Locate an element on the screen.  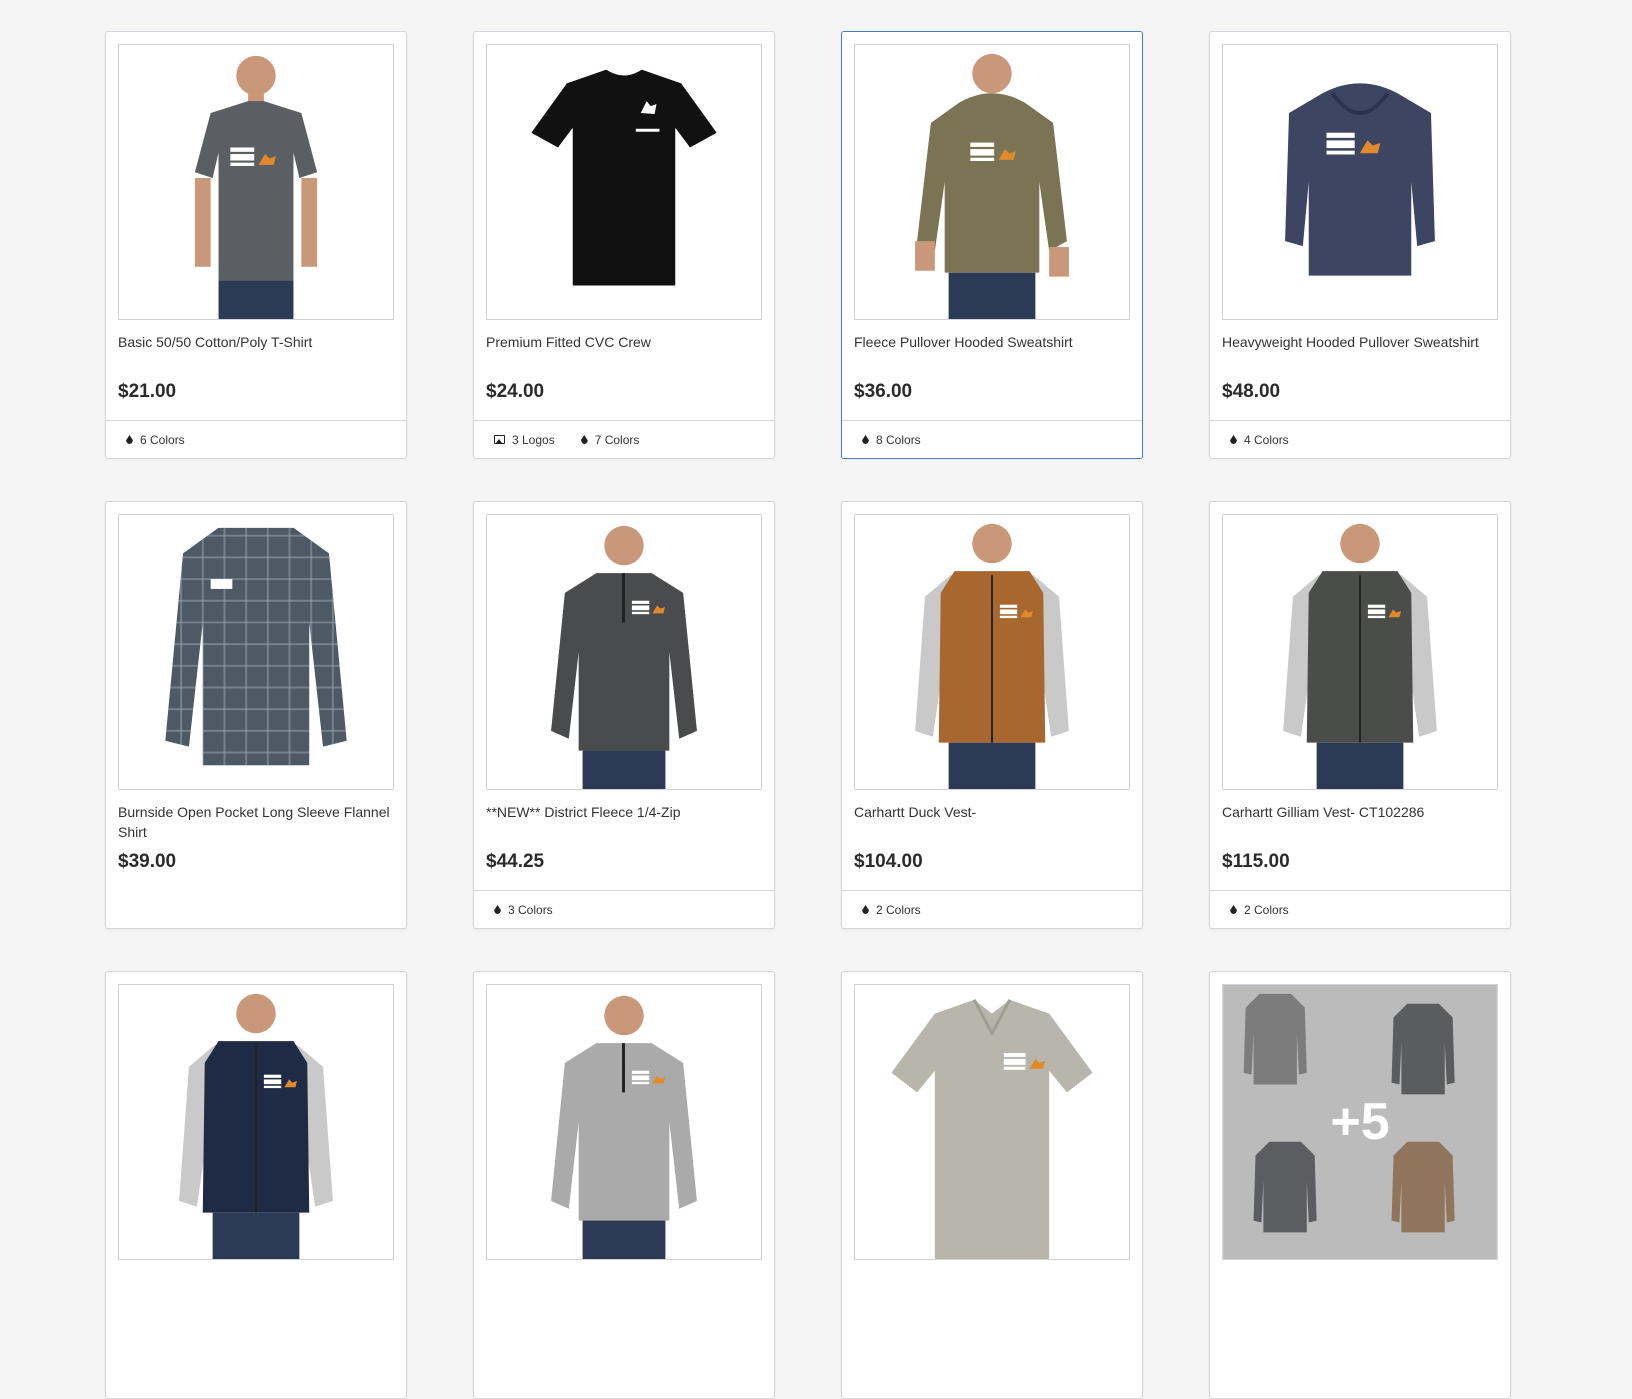
colors-count: 7 Colors is located at coordinates (610, 439).